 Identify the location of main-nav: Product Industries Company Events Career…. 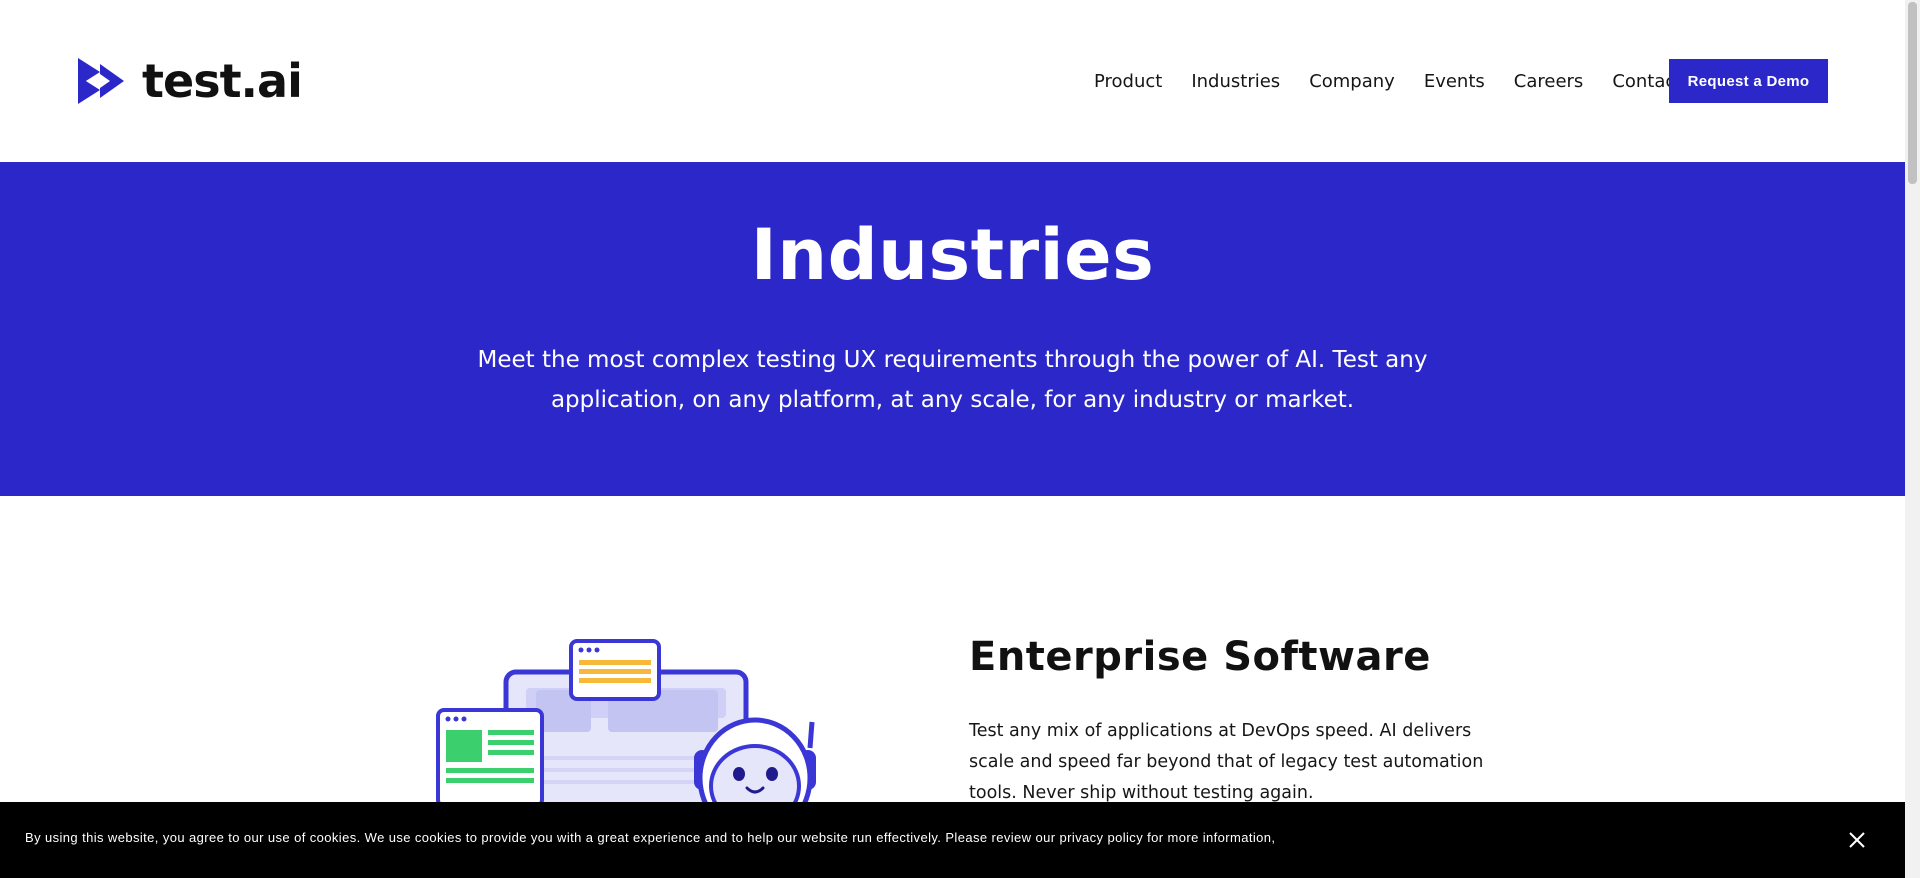
(1402, 82).